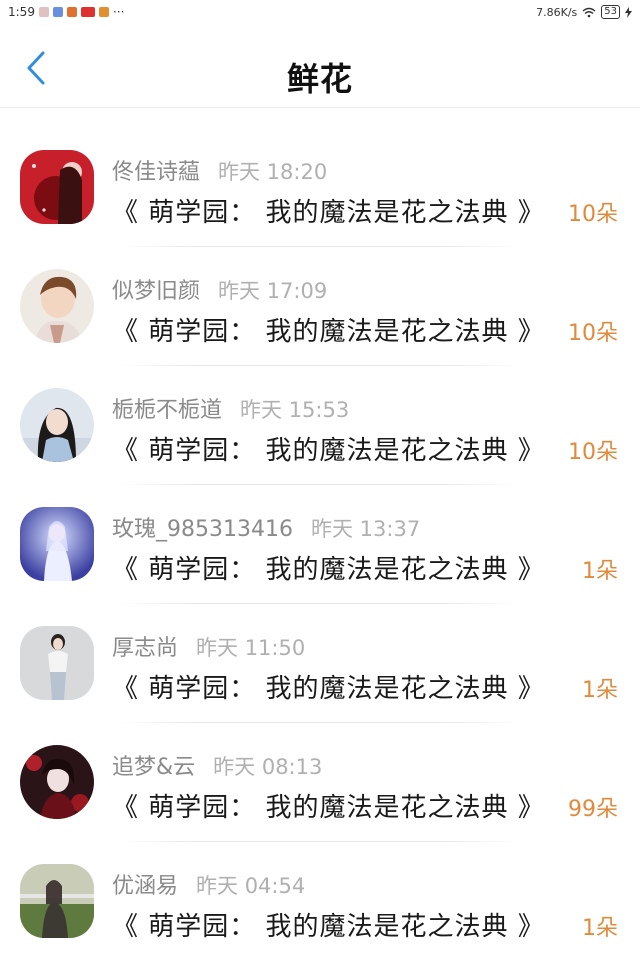 The height and width of the screenshot is (974, 640). I want to click on timestamp: 昨天 04:54, so click(251, 886).